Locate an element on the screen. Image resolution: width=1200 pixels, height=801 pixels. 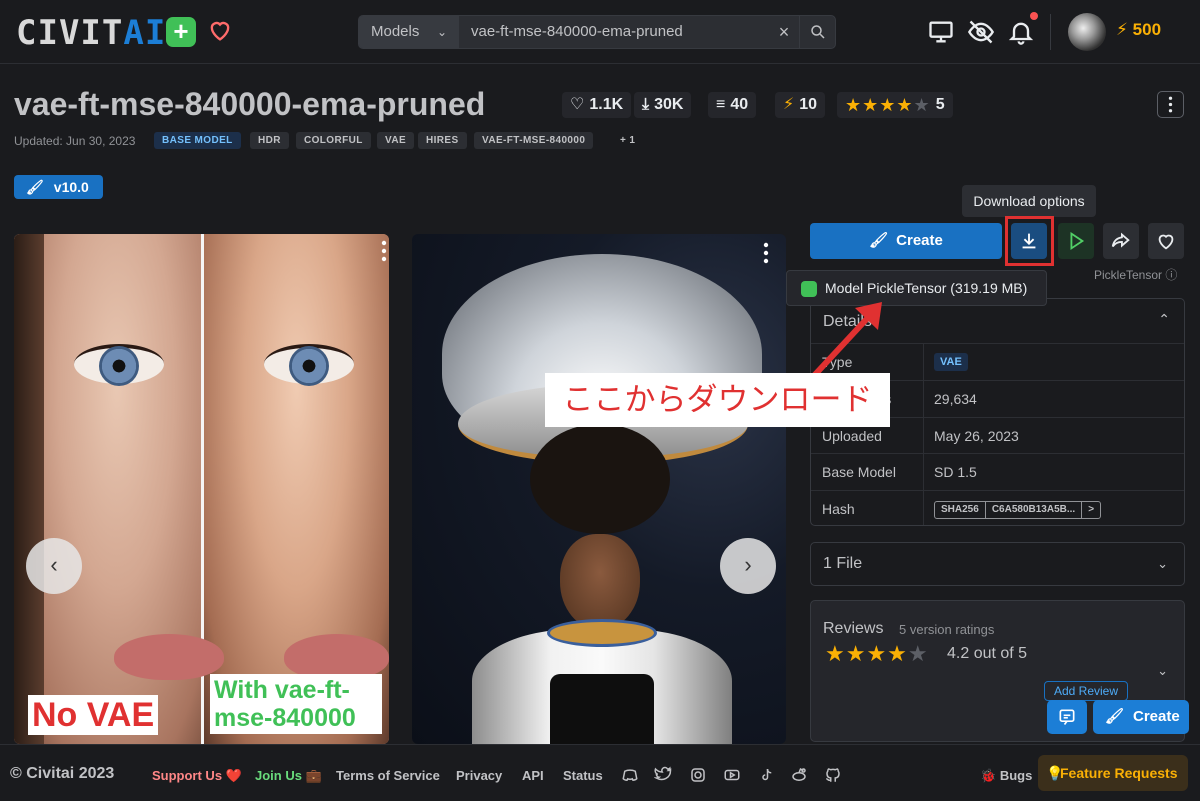
hash-copy: SHA256 C6A580B13A5B... > is located at coordinates (1018, 510).